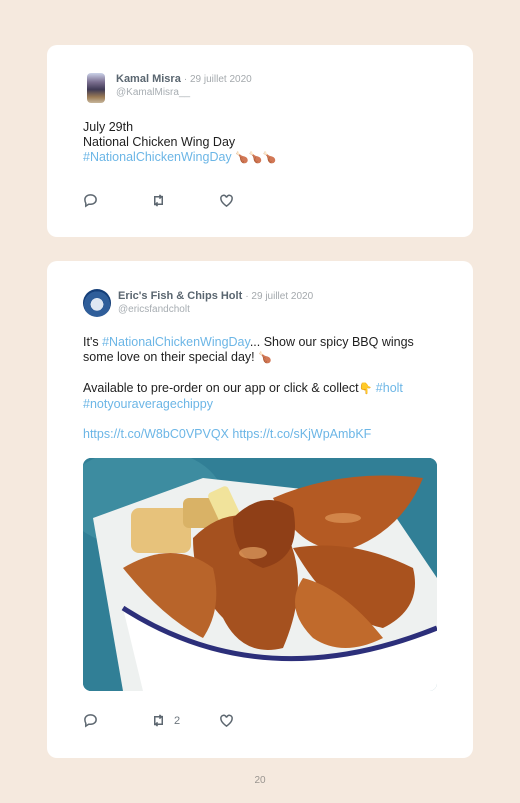 Image resolution: width=520 pixels, height=803 pixels. I want to click on text-run: It's, so click(93, 342).